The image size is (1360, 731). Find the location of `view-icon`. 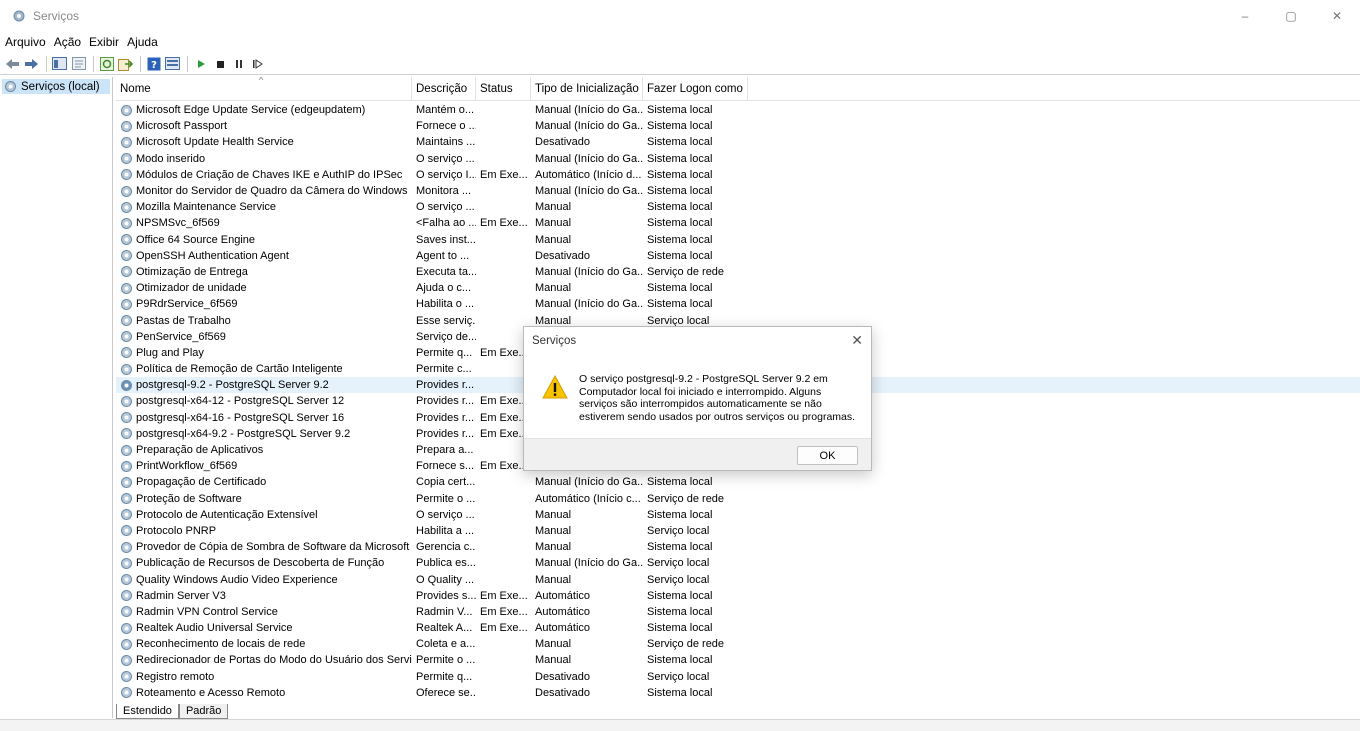

view-icon is located at coordinates (172, 63).